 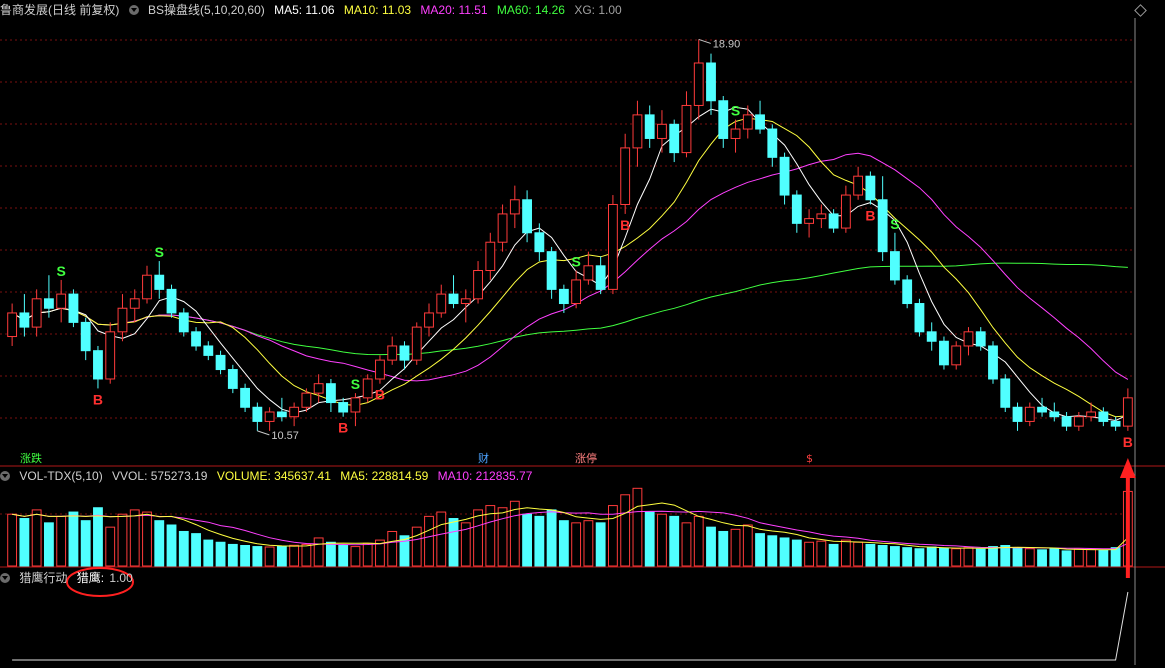 I want to click on ma60-line, so click(x=569, y=309).